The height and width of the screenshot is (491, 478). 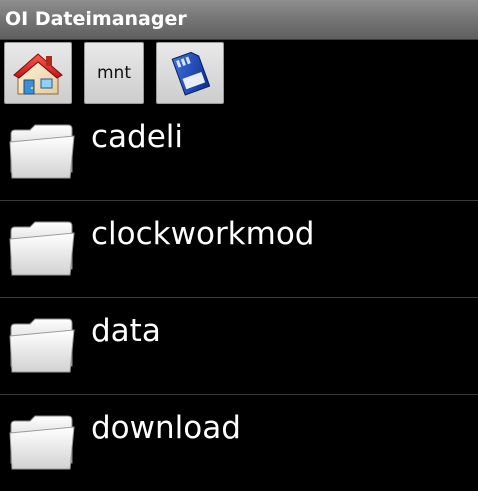 What do you see at coordinates (166, 428) in the screenshot?
I see `file-name: download` at bounding box center [166, 428].